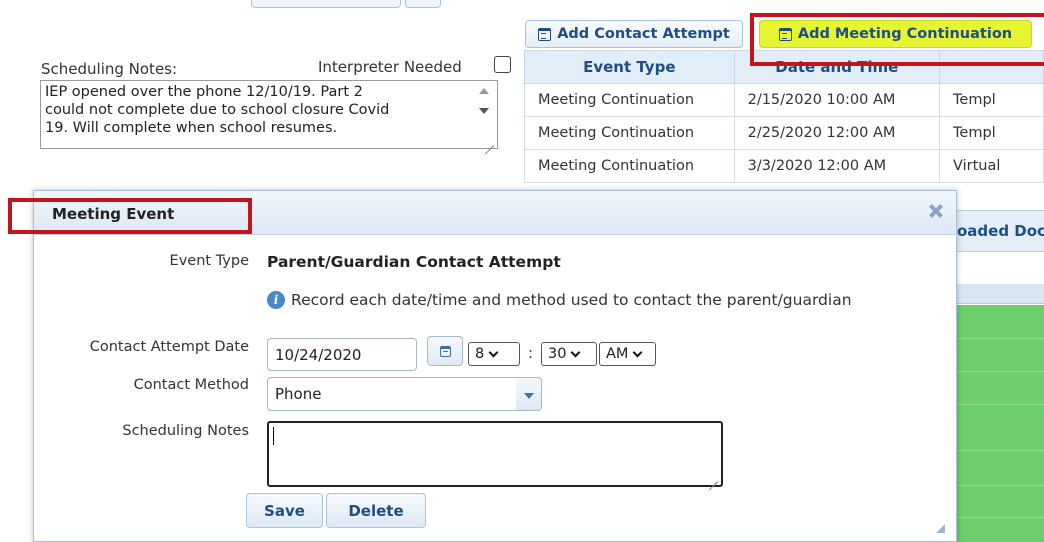 This screenshot has height=542, width=1044. Describe the element at coordinates (643, 34) in the screenshot. I see `add-contact-attempt-label: Add Contact Attempt` at that location.